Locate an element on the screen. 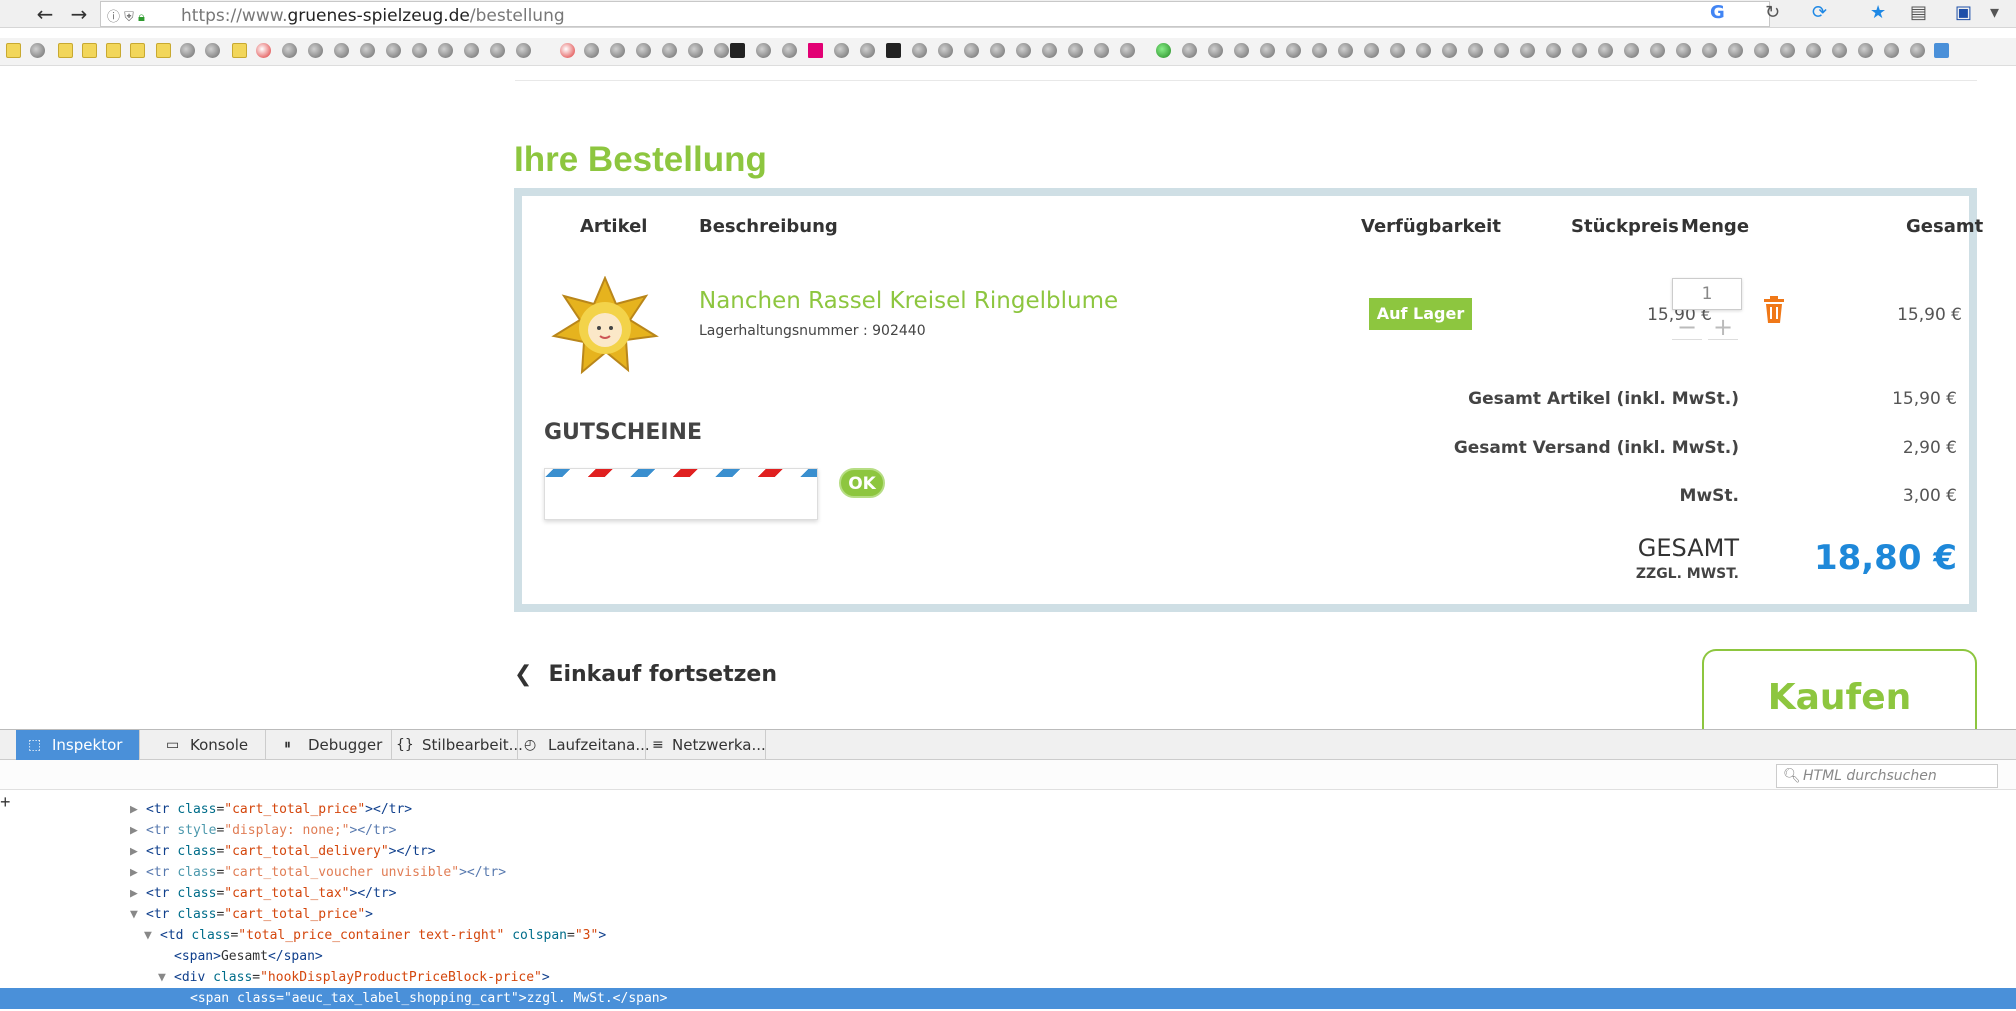  quantity-increase-button: + is located at coordinates (1723, 327).